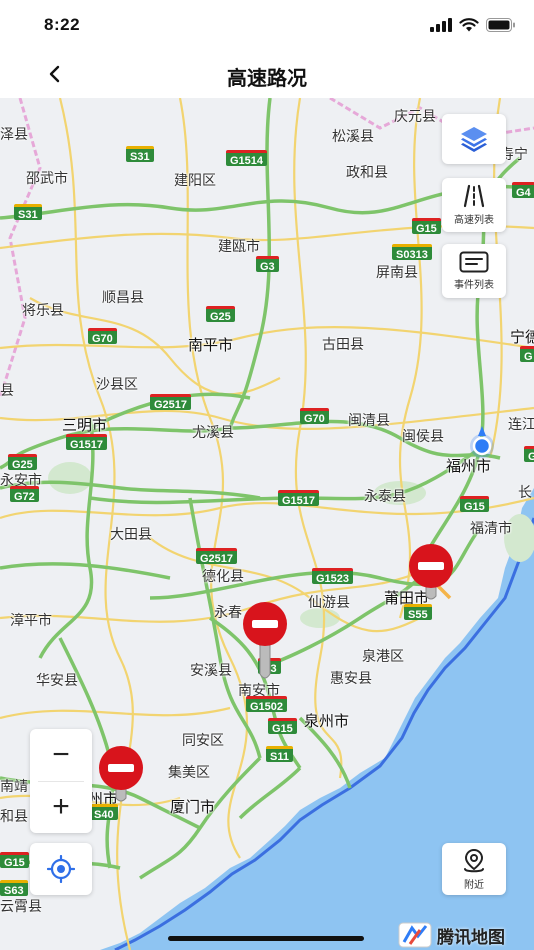 The image size is (534, 950). Describe the element at coordinates (57, 680) in the screenshot. I see `place-label: 华安县` at that location.